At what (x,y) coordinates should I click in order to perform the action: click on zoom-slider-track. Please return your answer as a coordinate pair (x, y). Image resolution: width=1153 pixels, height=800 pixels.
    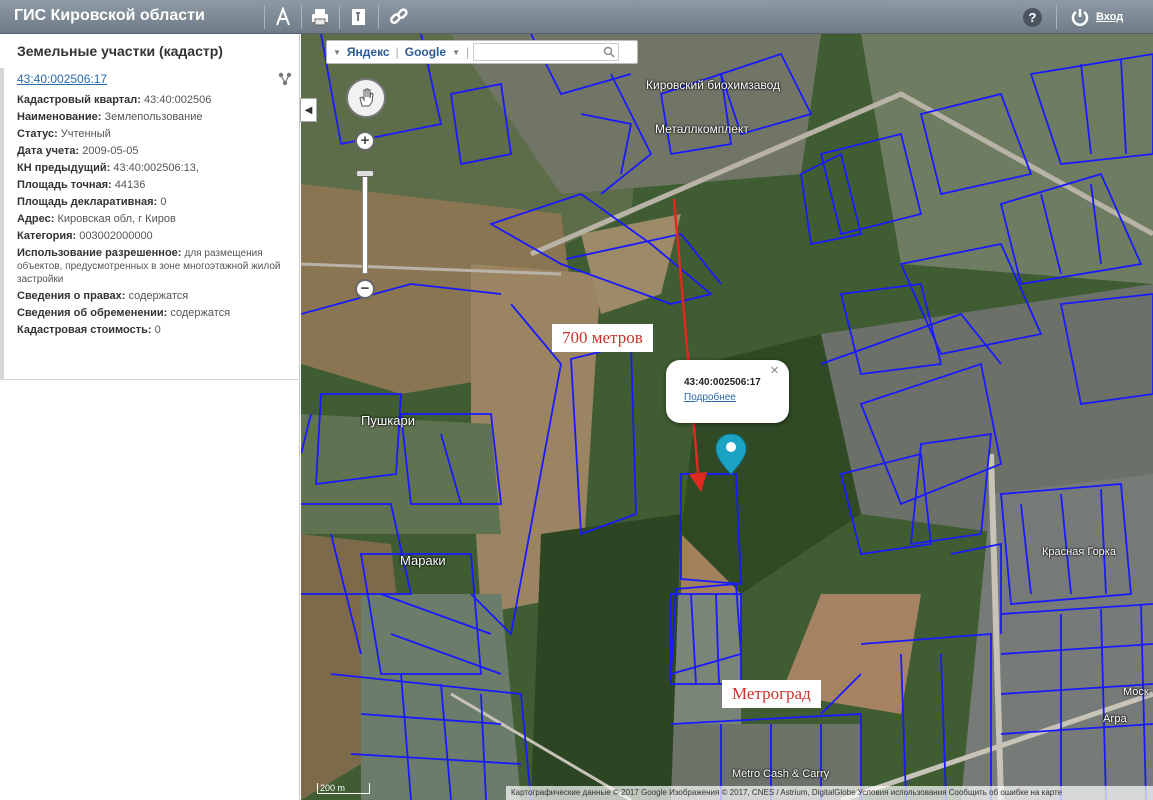
    Looking at the image, I should click on (365, 224).